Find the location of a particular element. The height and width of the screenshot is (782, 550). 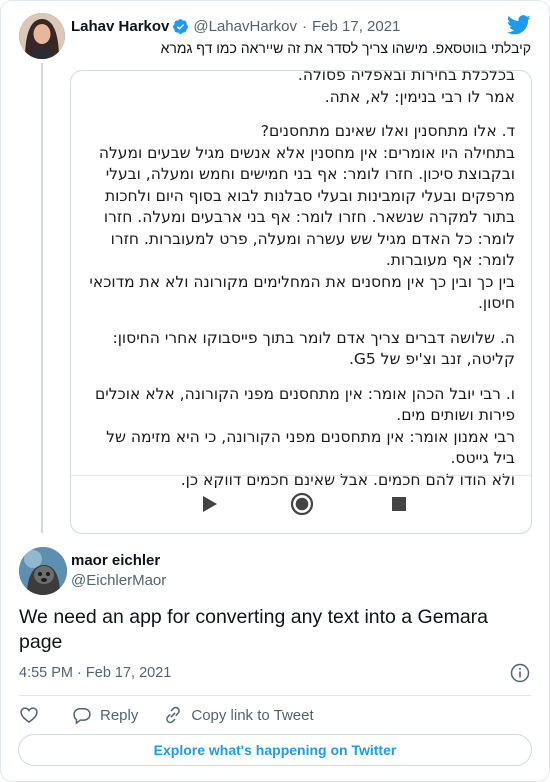

document-line: בכלכלת בחירות ובאפליה פסולה. is located at coordinates (406, 77).